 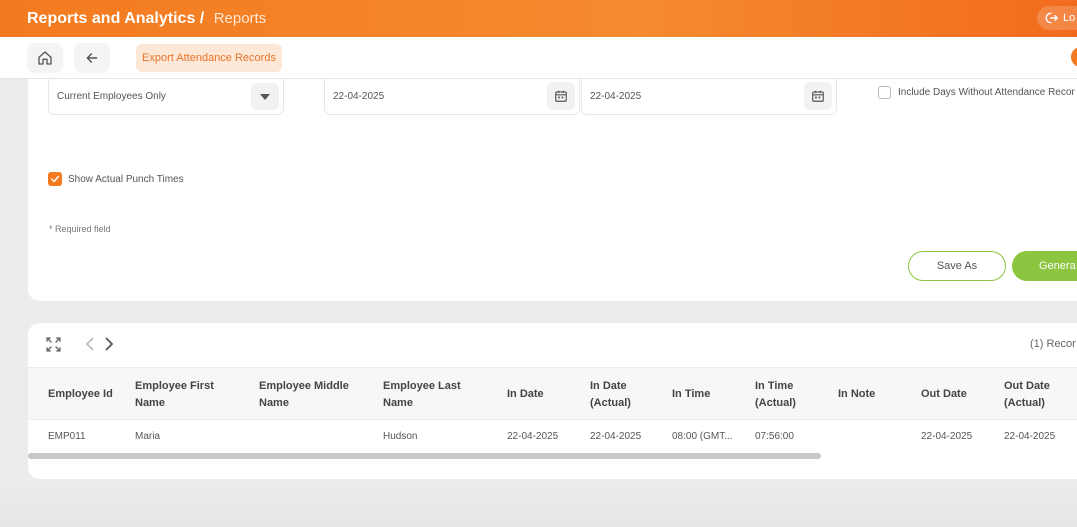 I want to click on end-date-picker-button, so click(x=818, y=96).